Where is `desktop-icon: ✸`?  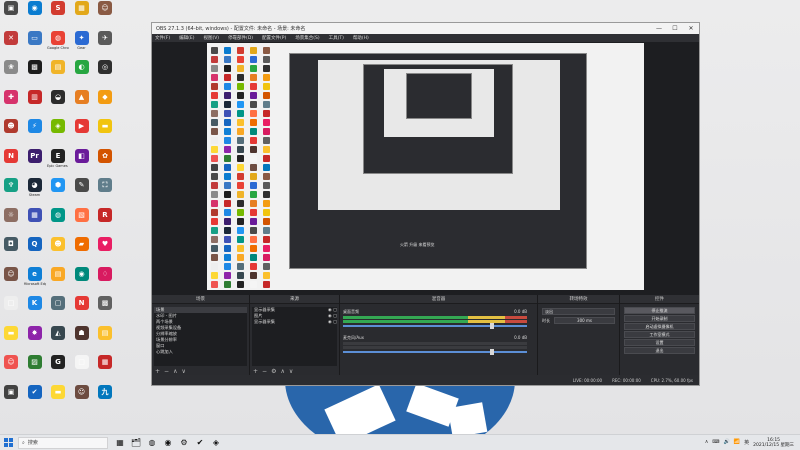 desktop-icon: ✸ is located at coordinates (35, 333).